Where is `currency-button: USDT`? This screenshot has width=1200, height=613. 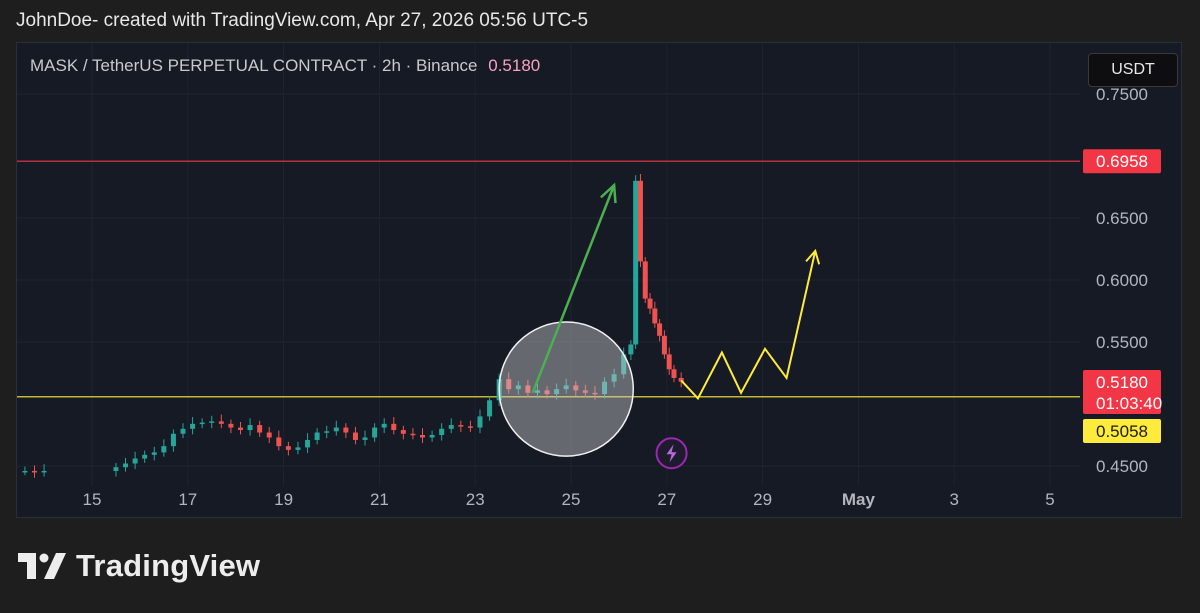
currency-button: USDT is located at coordinates (1133, 70).